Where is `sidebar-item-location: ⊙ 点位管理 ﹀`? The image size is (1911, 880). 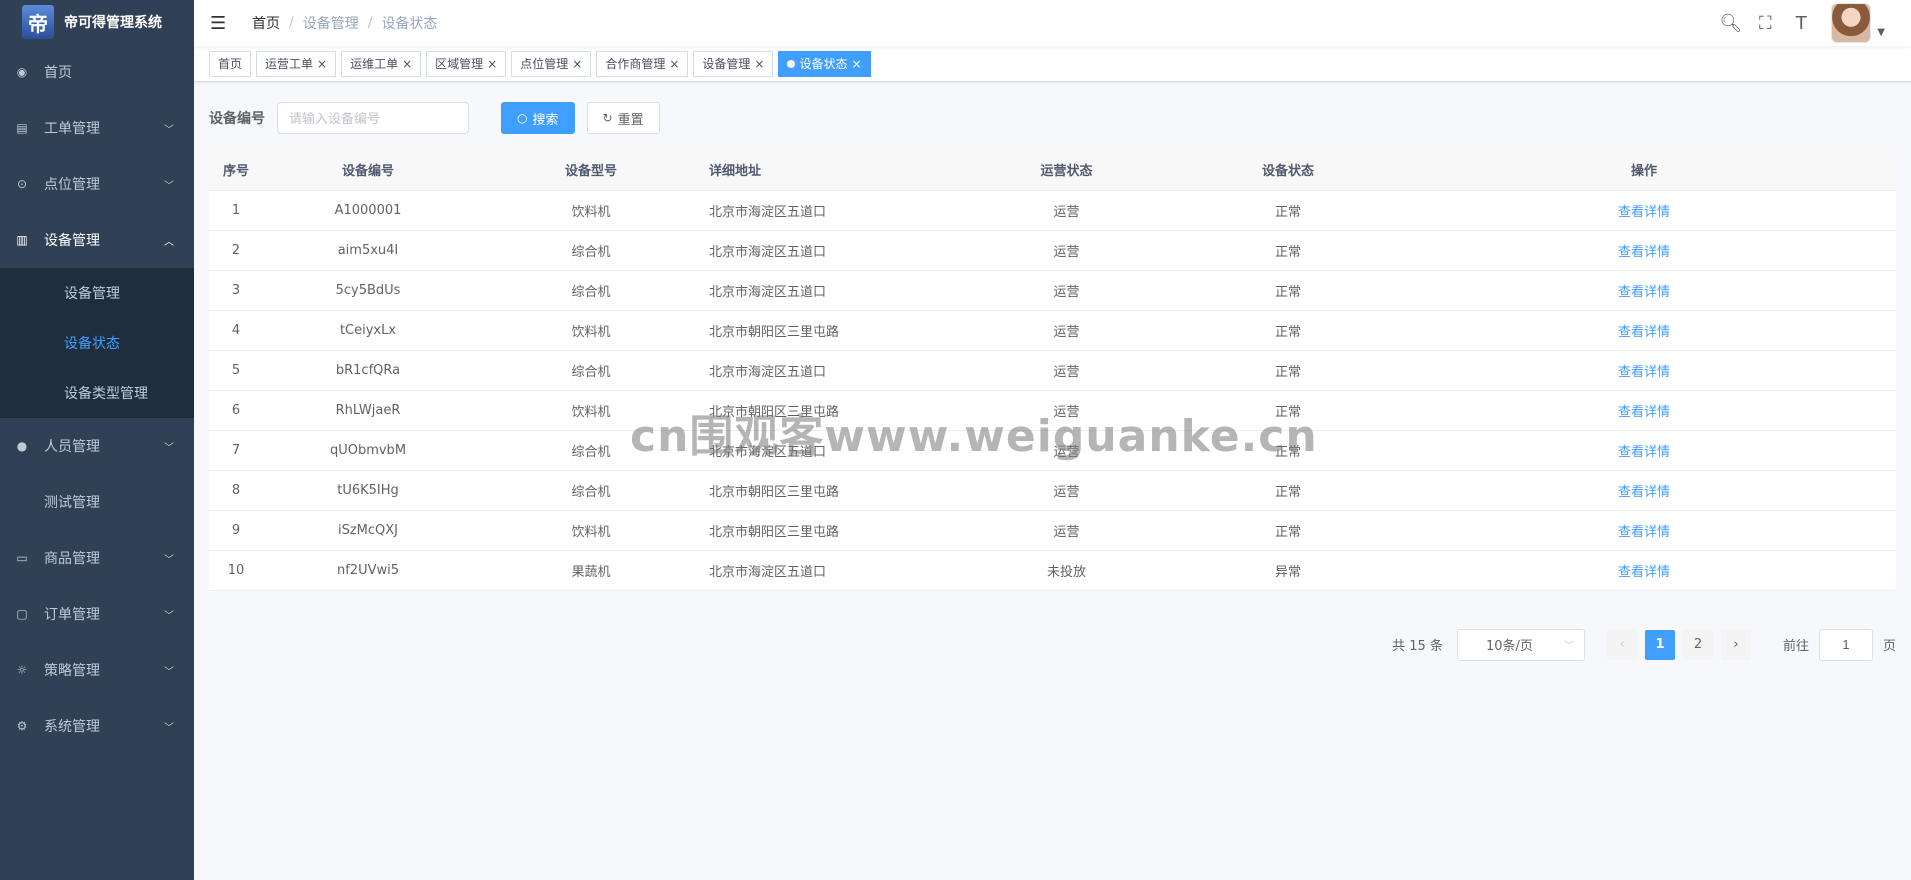 sidebar-item-location: ⊙ 点位管理 ﹀ is located at coordinates (97, 184).